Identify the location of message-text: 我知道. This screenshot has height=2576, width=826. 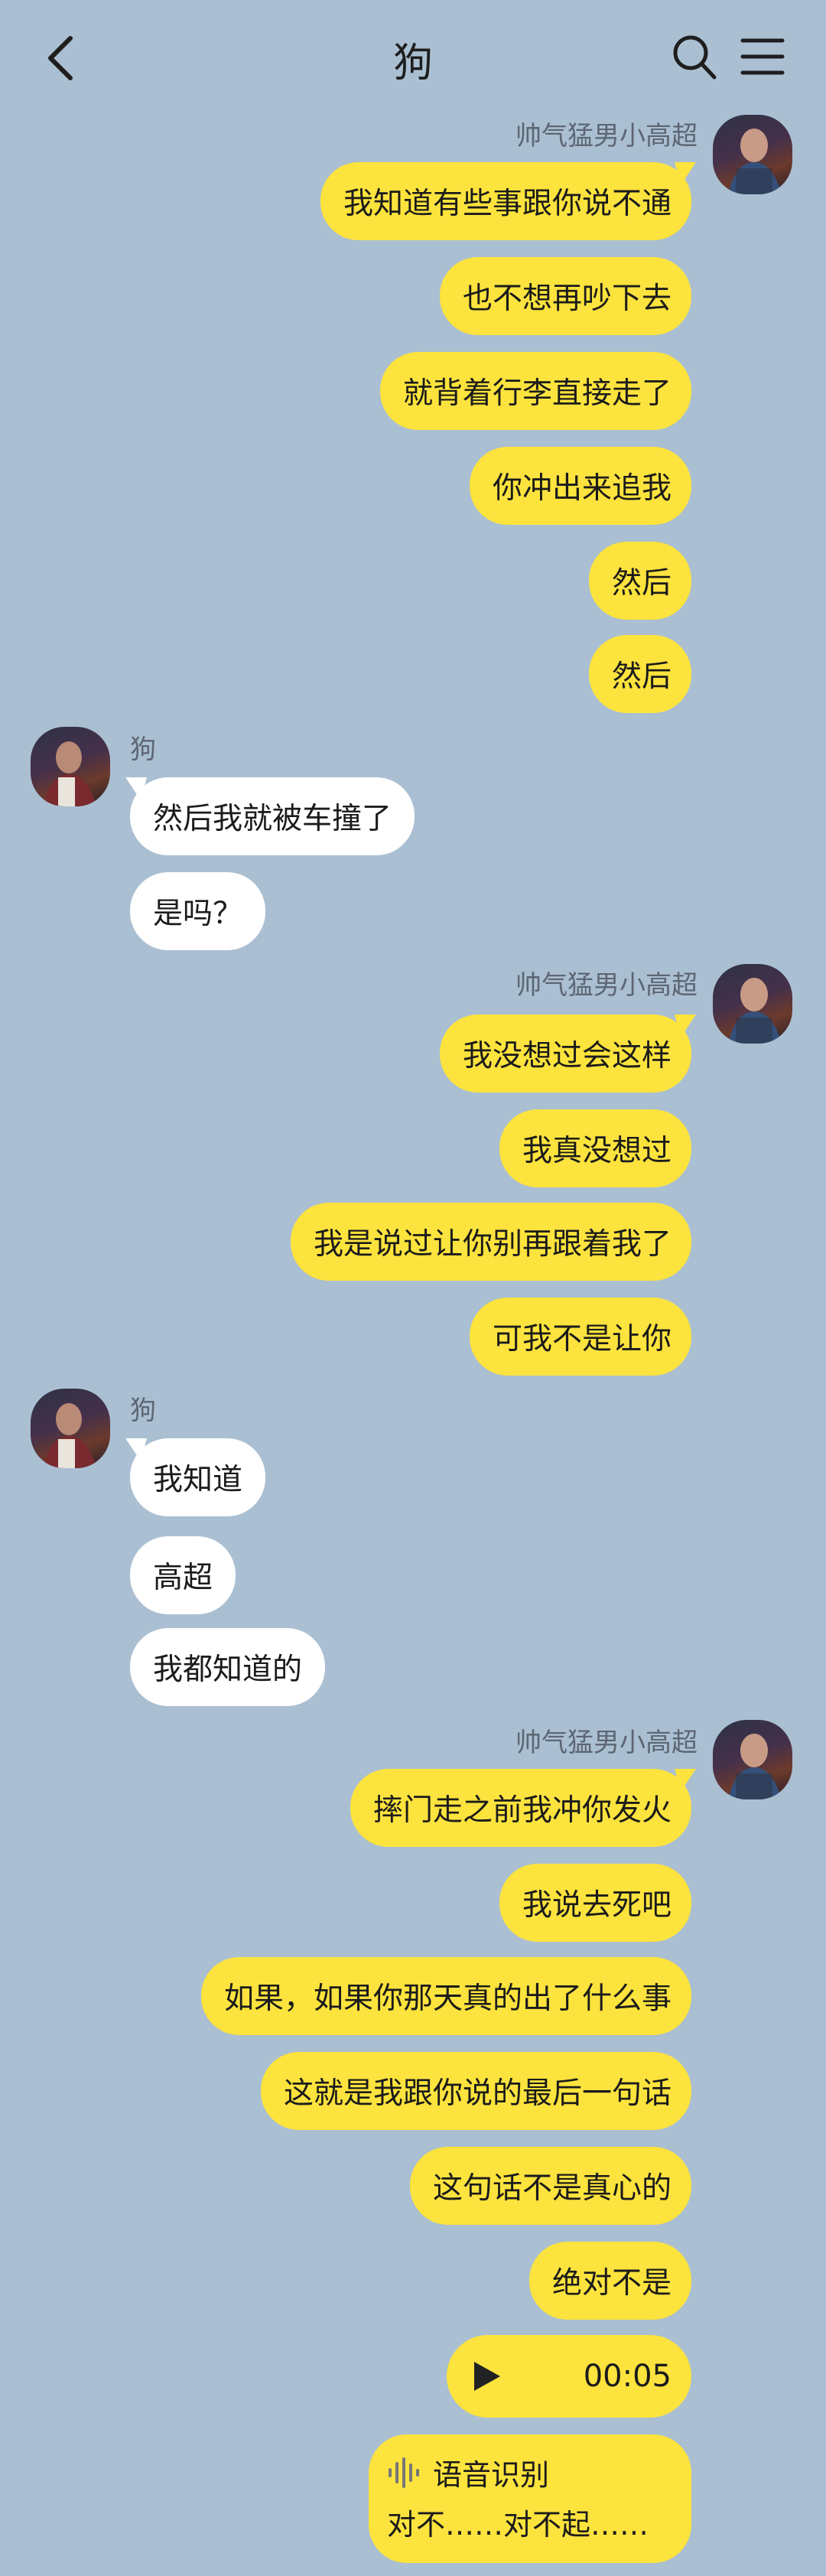
(198, 1480).